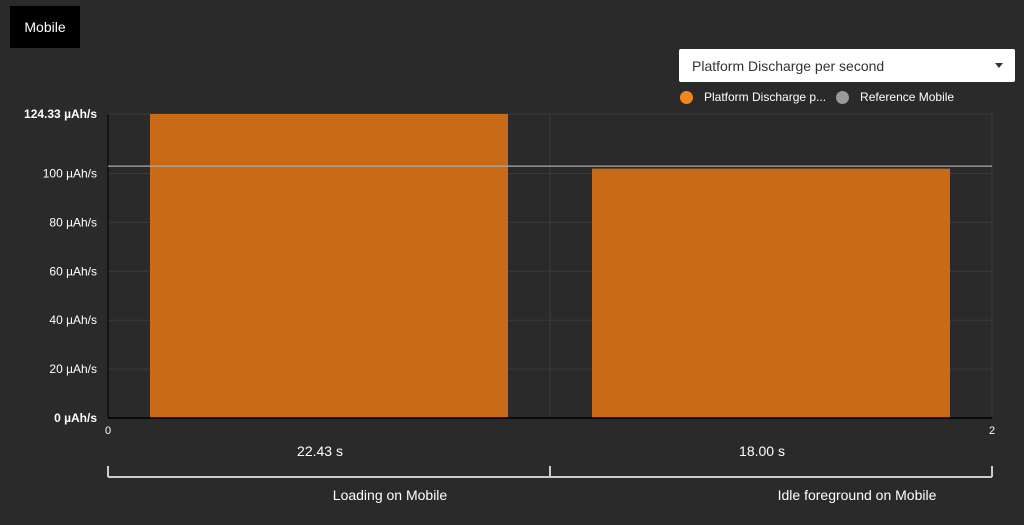  Describe the element at coordinates (73, 369) in the screenshot. I see `y-tick-label: 20 µAh/s` at that location.